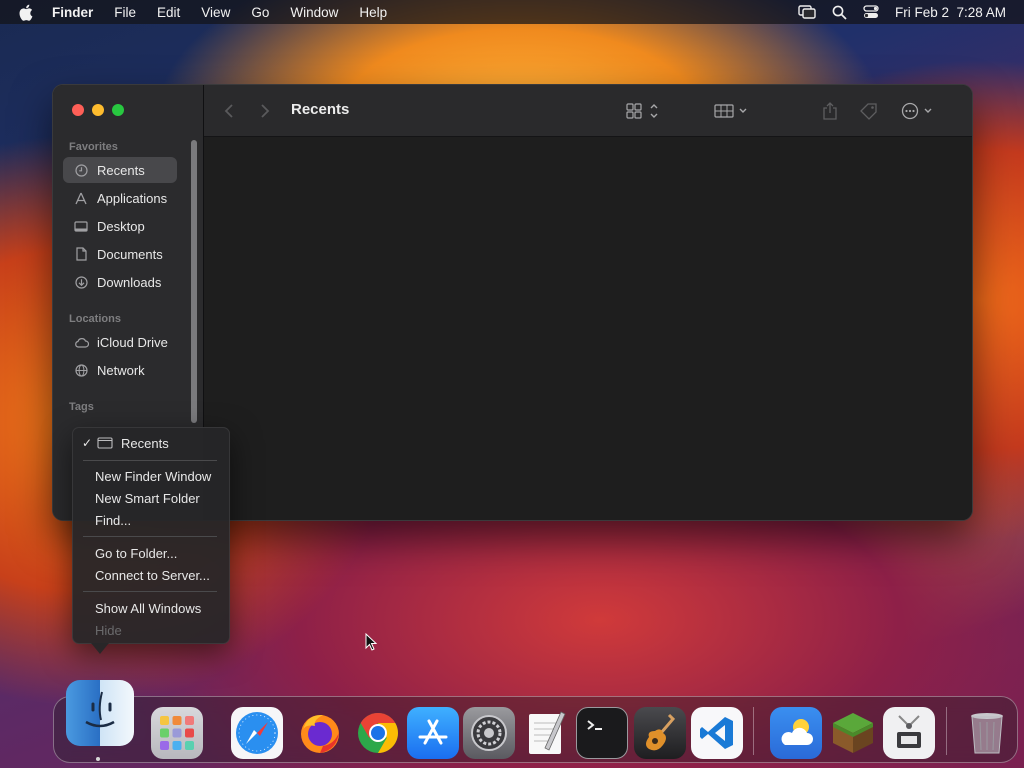 Image resolution: width=1024 pixels, height=768 pixels. I want to click on chevron-right-icon, so click(265, 111).